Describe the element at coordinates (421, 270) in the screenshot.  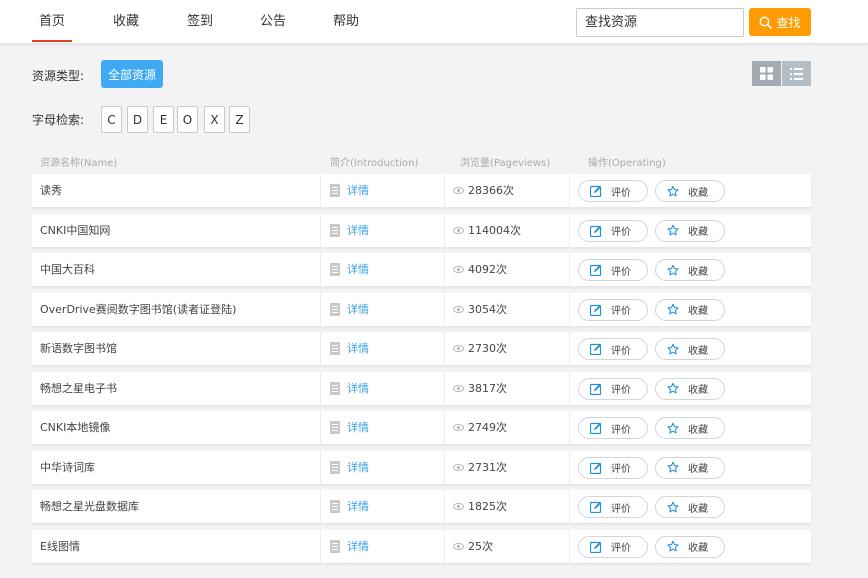
I see `table-row: 中国大百科 详情 4092次 评价 收藏` at that location.